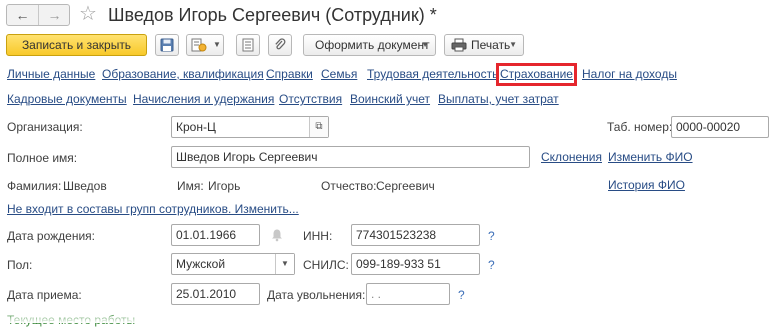 The image size is (778, 328). Describe the element at coordinates (233, 264) in the screenshot. I see `gender-select: Мужской ▼` at that location.